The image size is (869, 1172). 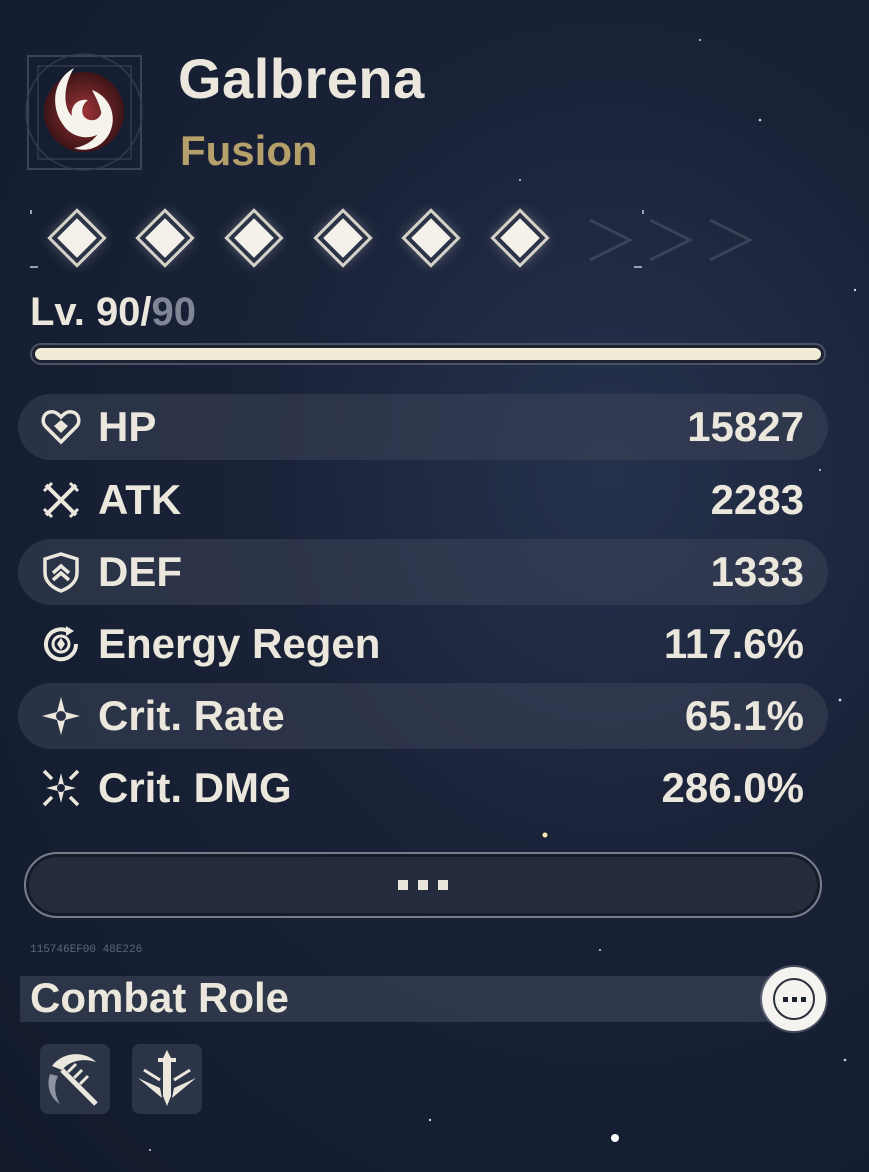 What do you see at coordinates (63, 312) in the screenshot?
I see `level-prefix: Lv.` at bounding box center [63, 312].